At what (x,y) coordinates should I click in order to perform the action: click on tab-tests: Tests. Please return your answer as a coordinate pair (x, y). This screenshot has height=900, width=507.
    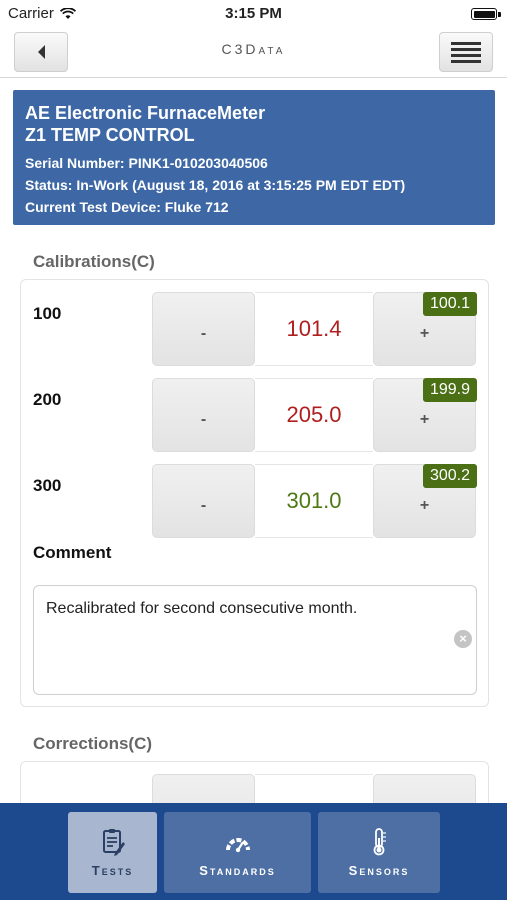
    Looking at the image, I should click on (112, 852).